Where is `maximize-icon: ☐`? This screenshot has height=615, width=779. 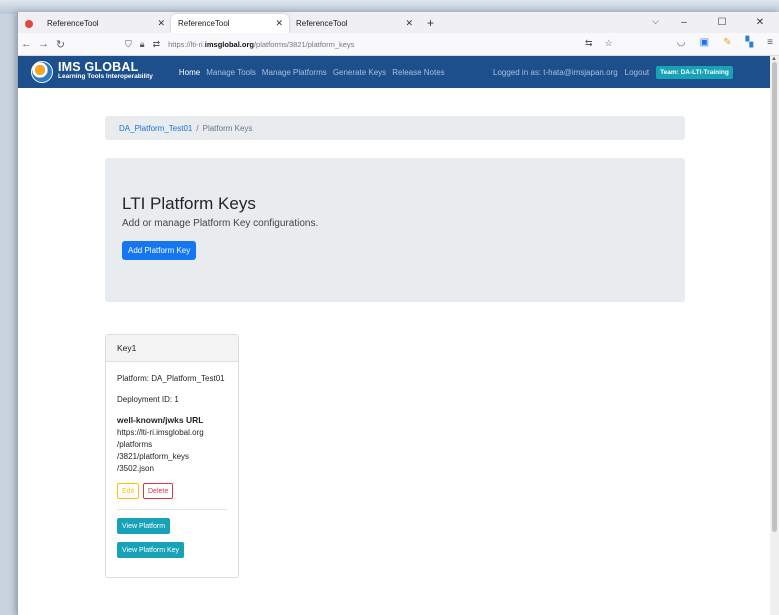
maximize-icon: ☐ is located at coordinates (722, 22).